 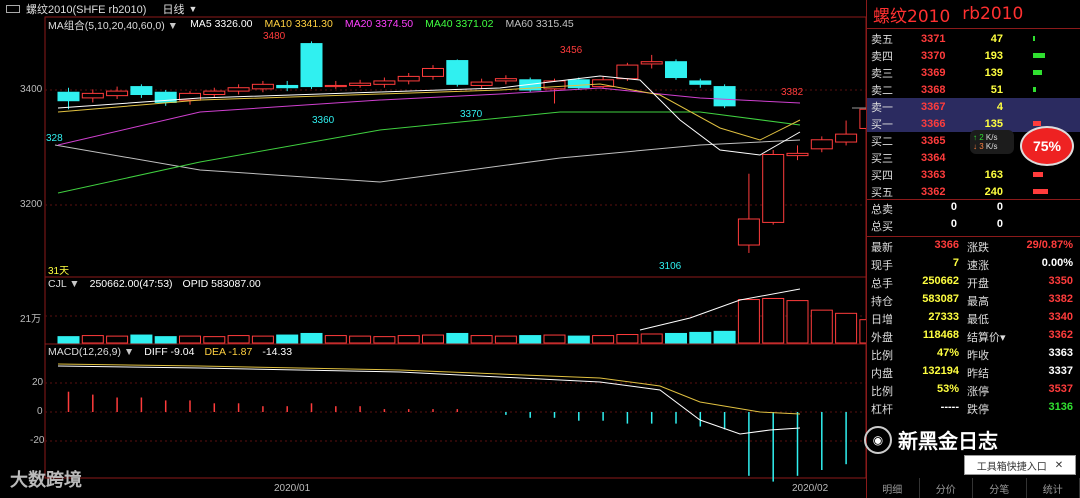 I want to click on annotation-low-3360: 3360, so click(x=323, y=120).